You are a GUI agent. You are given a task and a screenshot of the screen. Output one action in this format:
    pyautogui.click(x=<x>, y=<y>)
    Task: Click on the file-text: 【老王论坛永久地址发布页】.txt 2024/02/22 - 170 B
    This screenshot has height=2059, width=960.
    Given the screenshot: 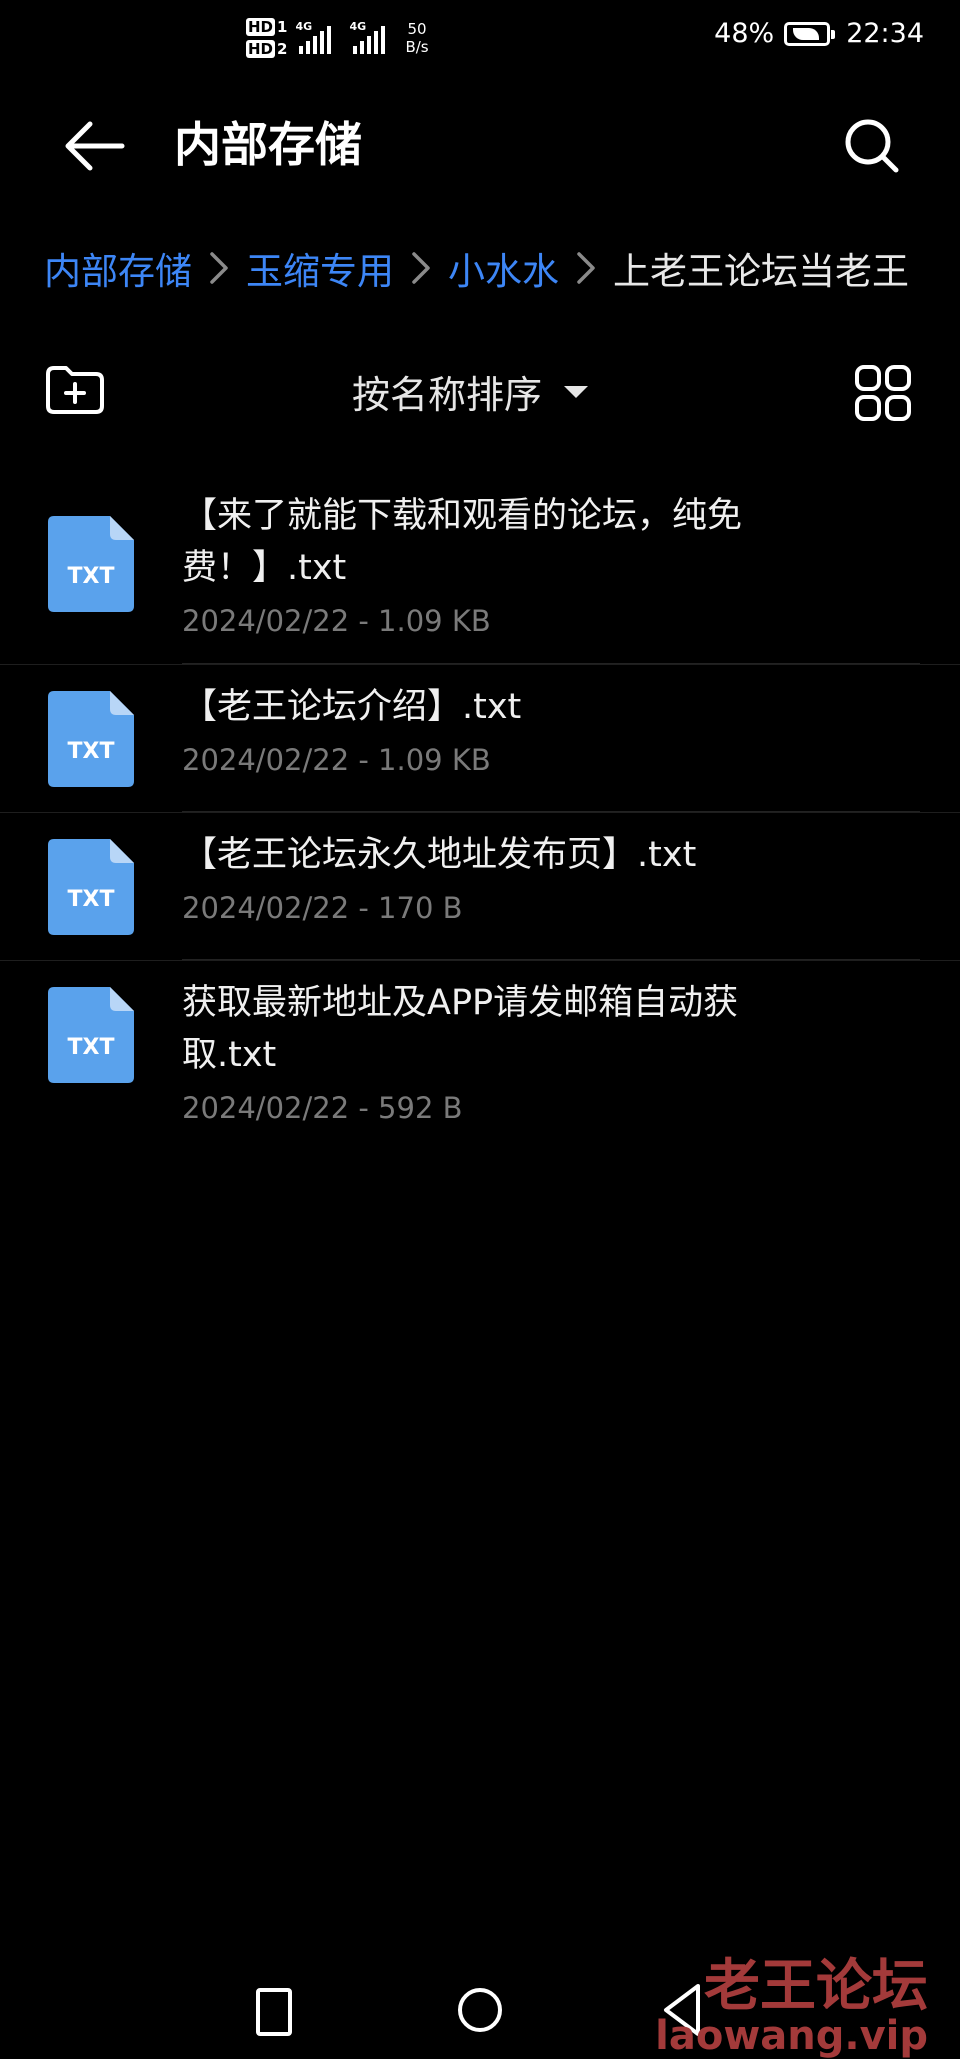 What is the action you would take?
    pyautogui.click(x=551, y=877)
    